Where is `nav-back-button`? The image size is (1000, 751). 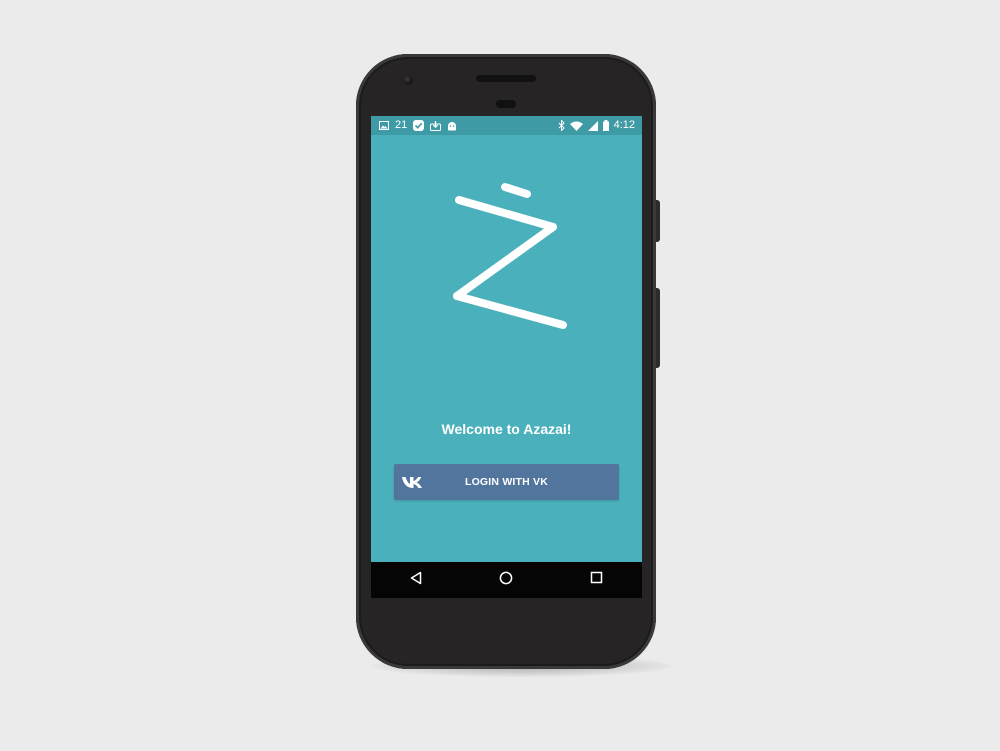
nav-back-button is located at coordinates (416, 580).